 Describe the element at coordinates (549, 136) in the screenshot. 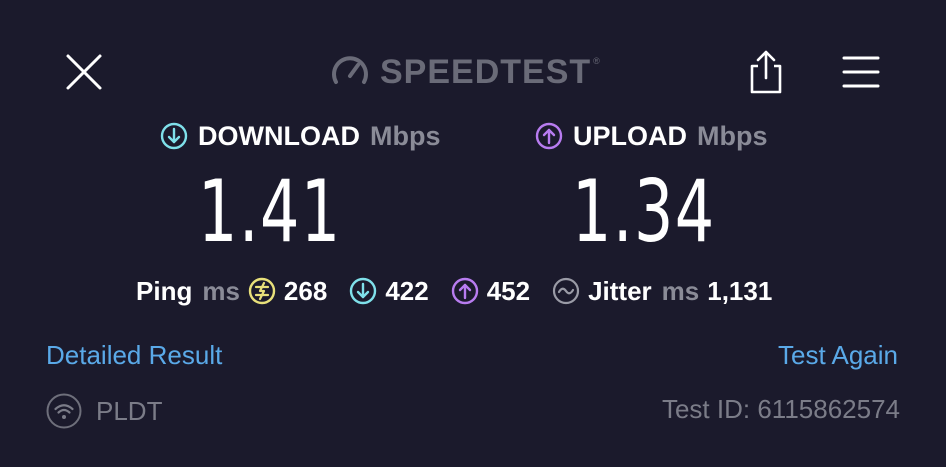

I see `upload-arrow-icon` at that location.